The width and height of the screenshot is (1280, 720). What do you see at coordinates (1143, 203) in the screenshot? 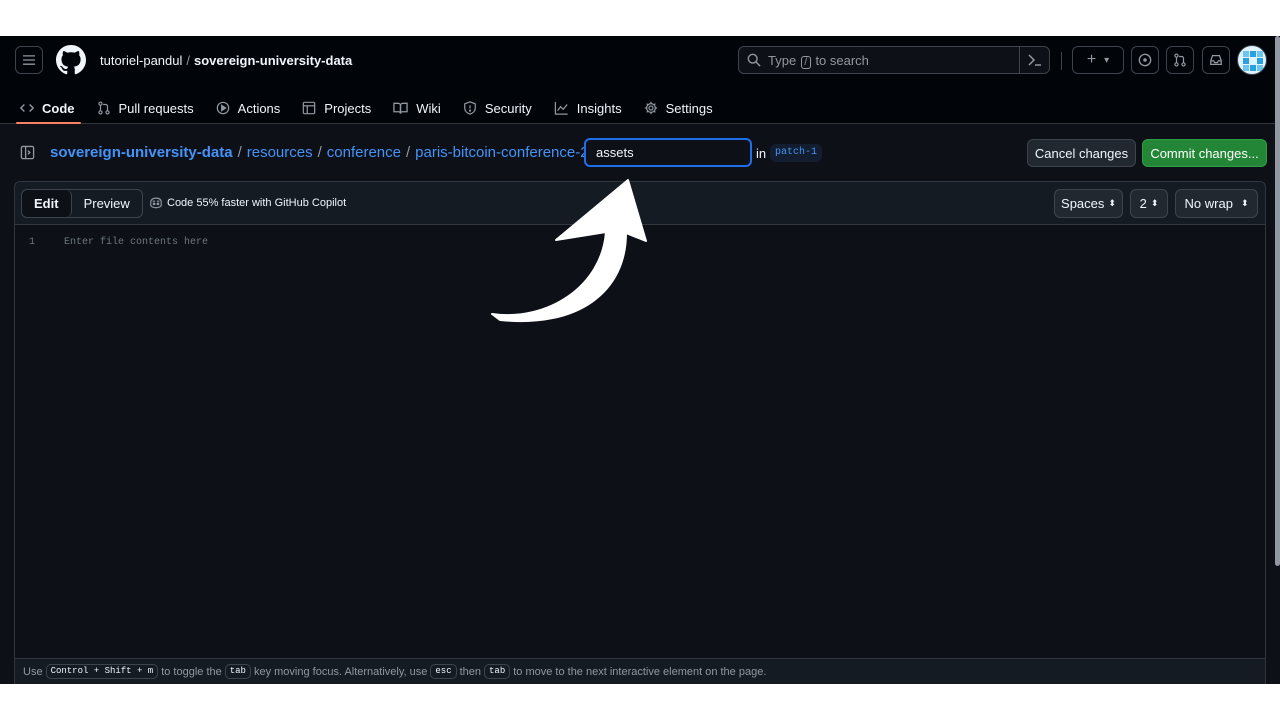
I see `indent-size-value: 2` at bounding box center [1143, 203].